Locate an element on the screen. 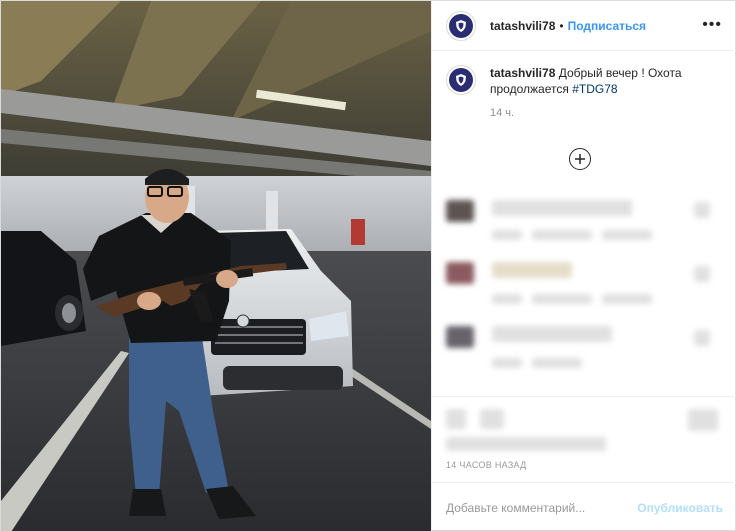 This screenshot has height=531, width=736. hashtag-link: #TDG78 is located at coordinates (594, 89).